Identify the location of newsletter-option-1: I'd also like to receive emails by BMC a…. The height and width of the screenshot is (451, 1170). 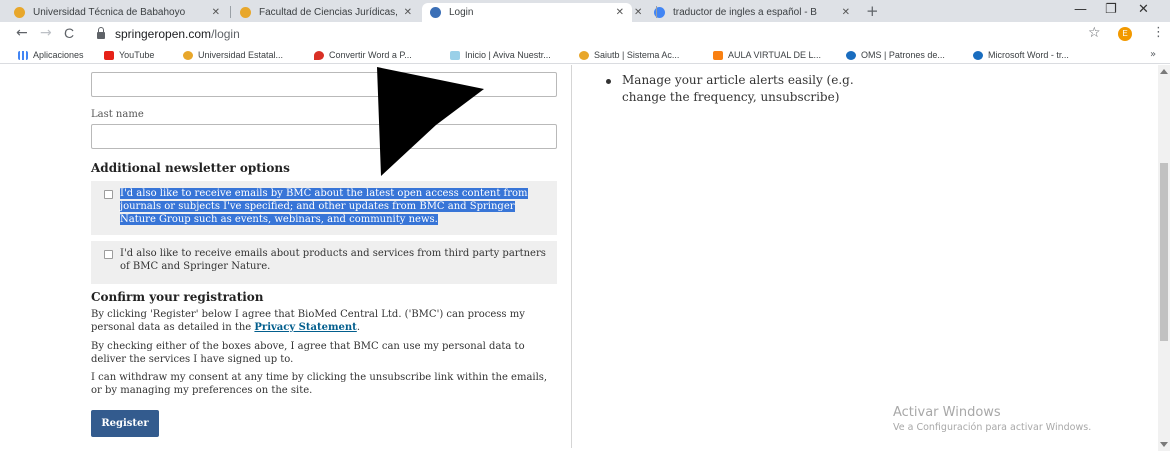
(324, 208).